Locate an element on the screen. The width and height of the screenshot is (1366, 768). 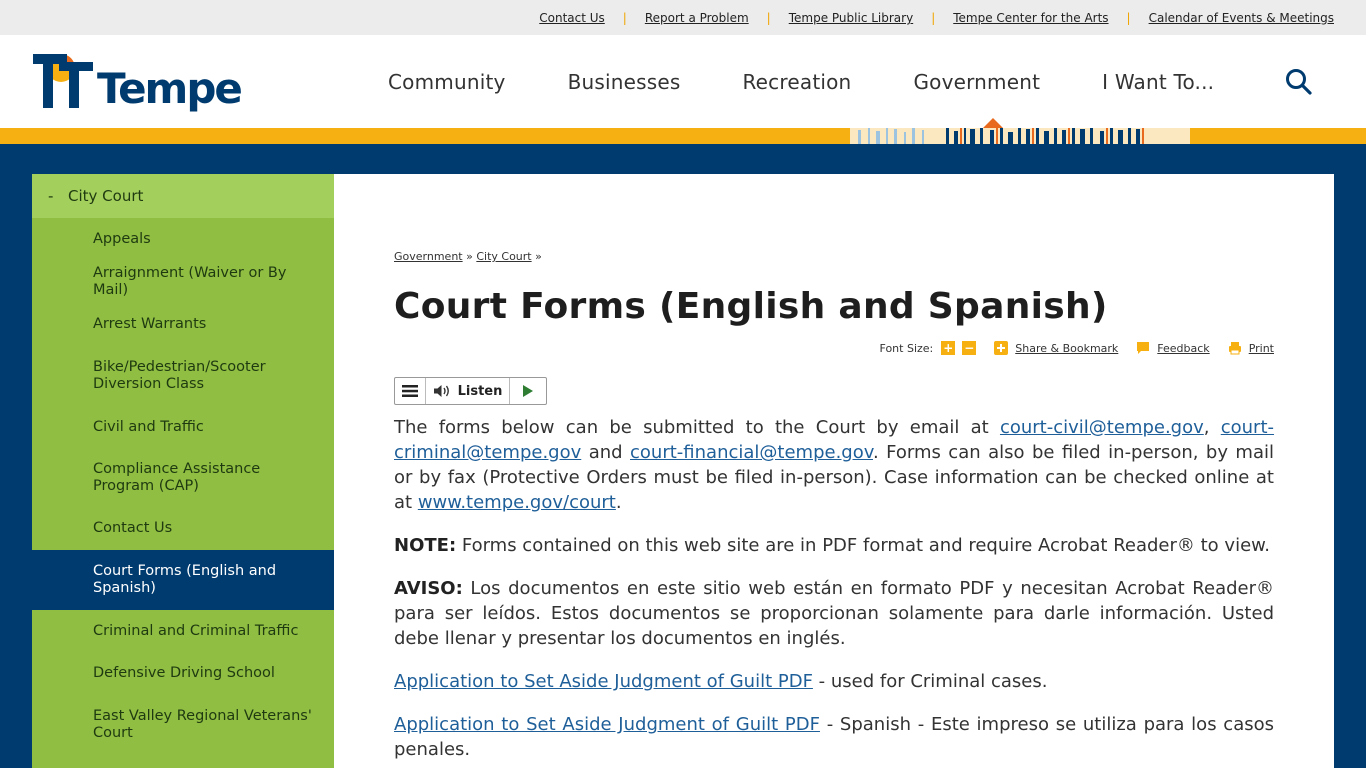
sidebar-item-contact-us: Contact Us is located at coordinates (183, 528).